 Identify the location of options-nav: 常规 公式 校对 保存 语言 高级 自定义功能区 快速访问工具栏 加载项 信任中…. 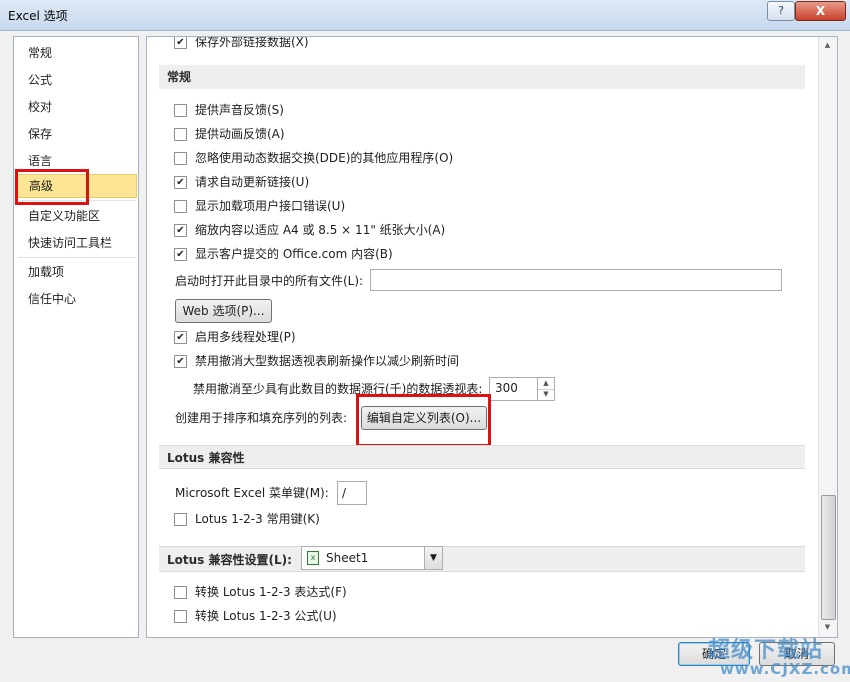
(76, 337).